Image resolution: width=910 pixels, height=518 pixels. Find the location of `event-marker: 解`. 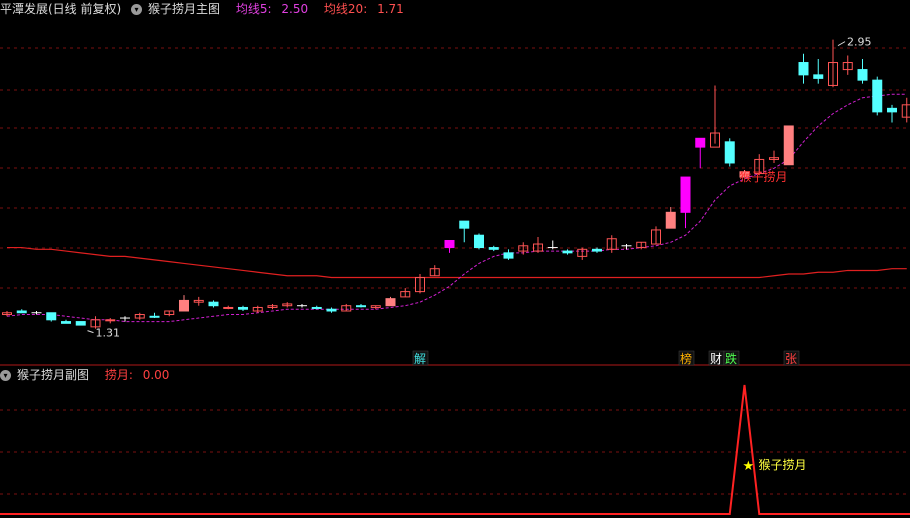

event-marker: 解 is located at coordinates (420, 359).